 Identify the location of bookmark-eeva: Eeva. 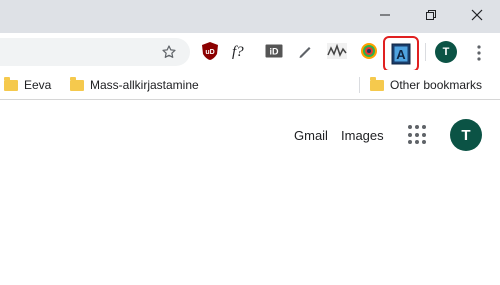
(27, 85).